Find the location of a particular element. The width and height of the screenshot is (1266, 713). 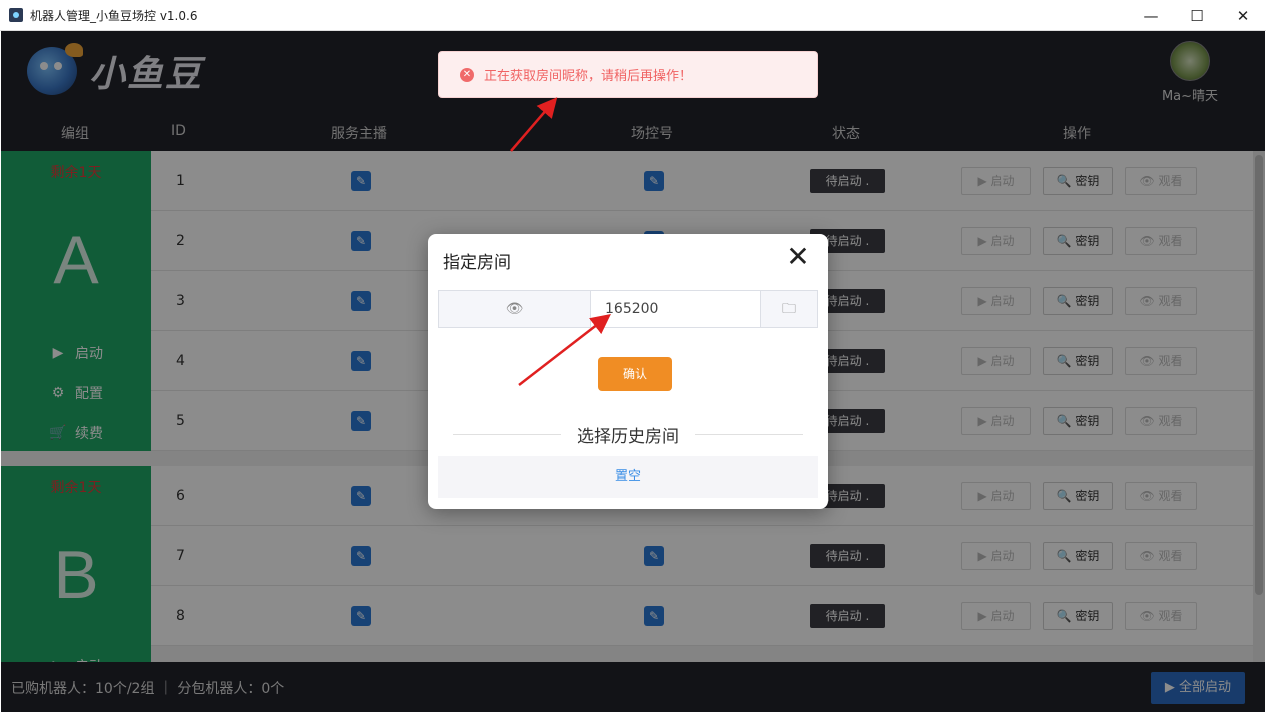

confirm-button: 确认 is located at coordinates (635, 374).